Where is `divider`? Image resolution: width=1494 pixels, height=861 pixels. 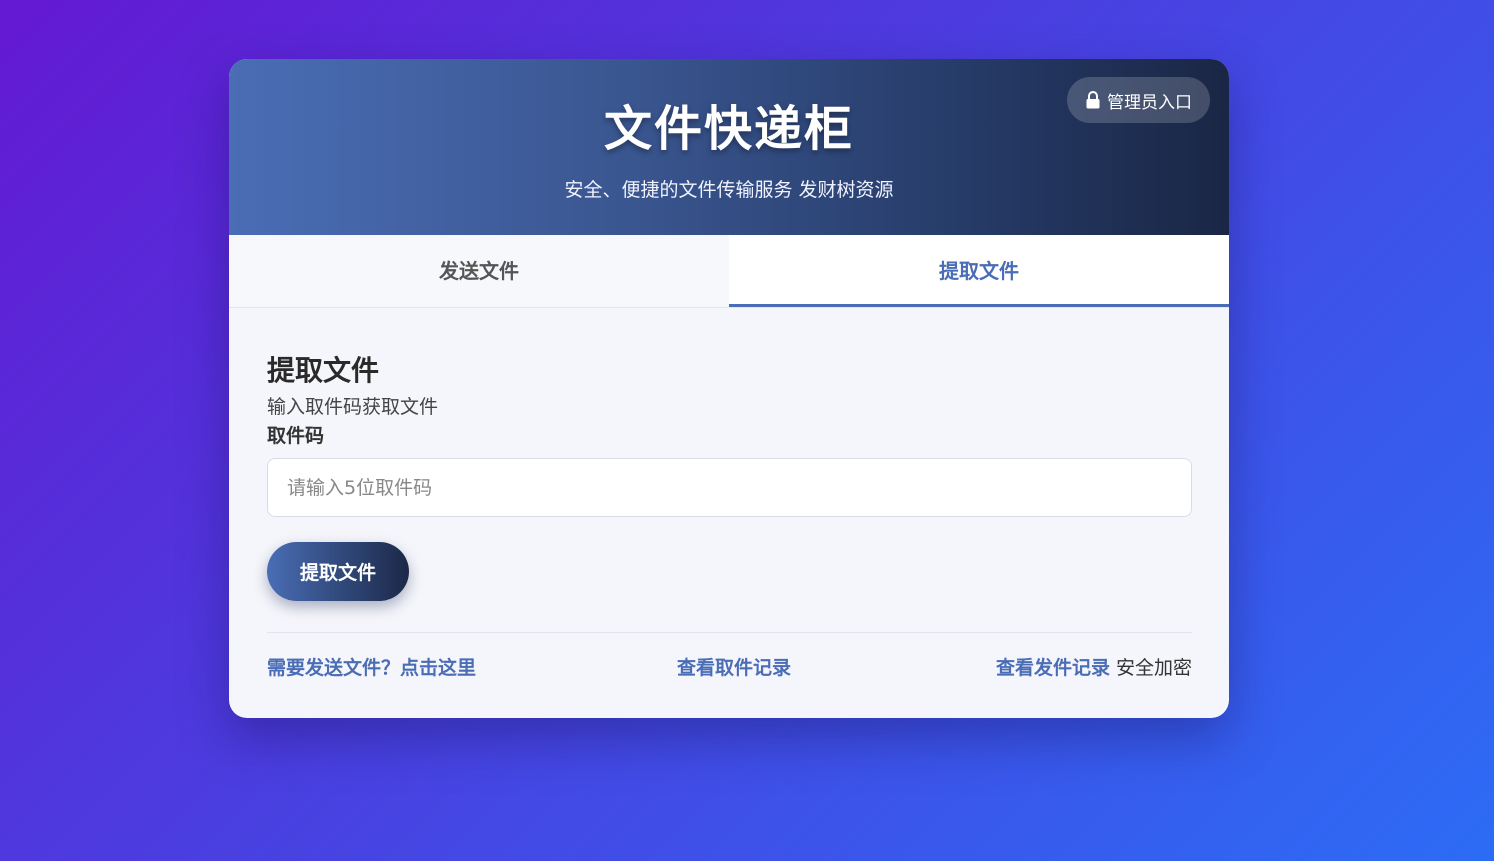 divider is located at coordinates (729, 632).